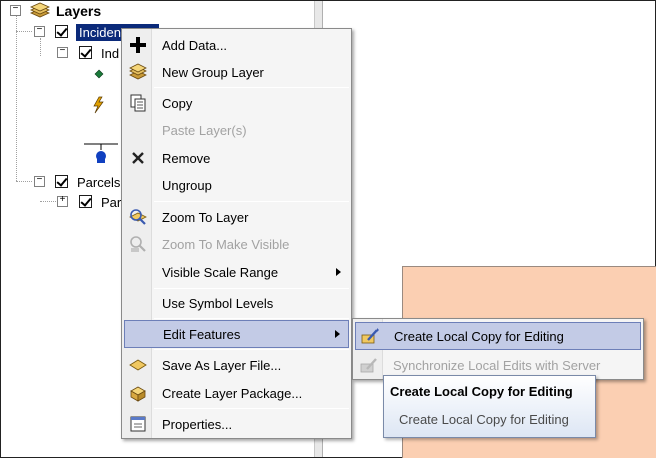 Image resolution: width=656 pixels, height=458 pixels. Describe the element at coordinates (481, 391) in the screenshot. I see `tooltip-title: Create Local Copy for Editing` at that location.